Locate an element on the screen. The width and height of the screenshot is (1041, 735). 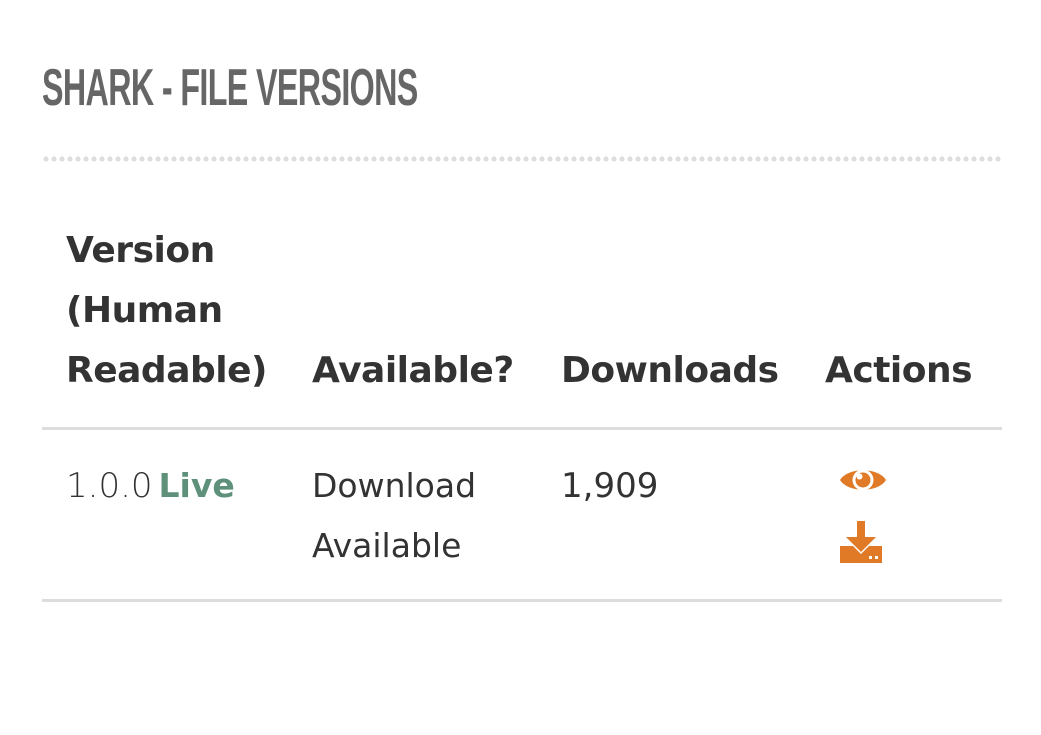
page-title: SHARK - FILE VERSIONS is located at coordinates (230, 88).